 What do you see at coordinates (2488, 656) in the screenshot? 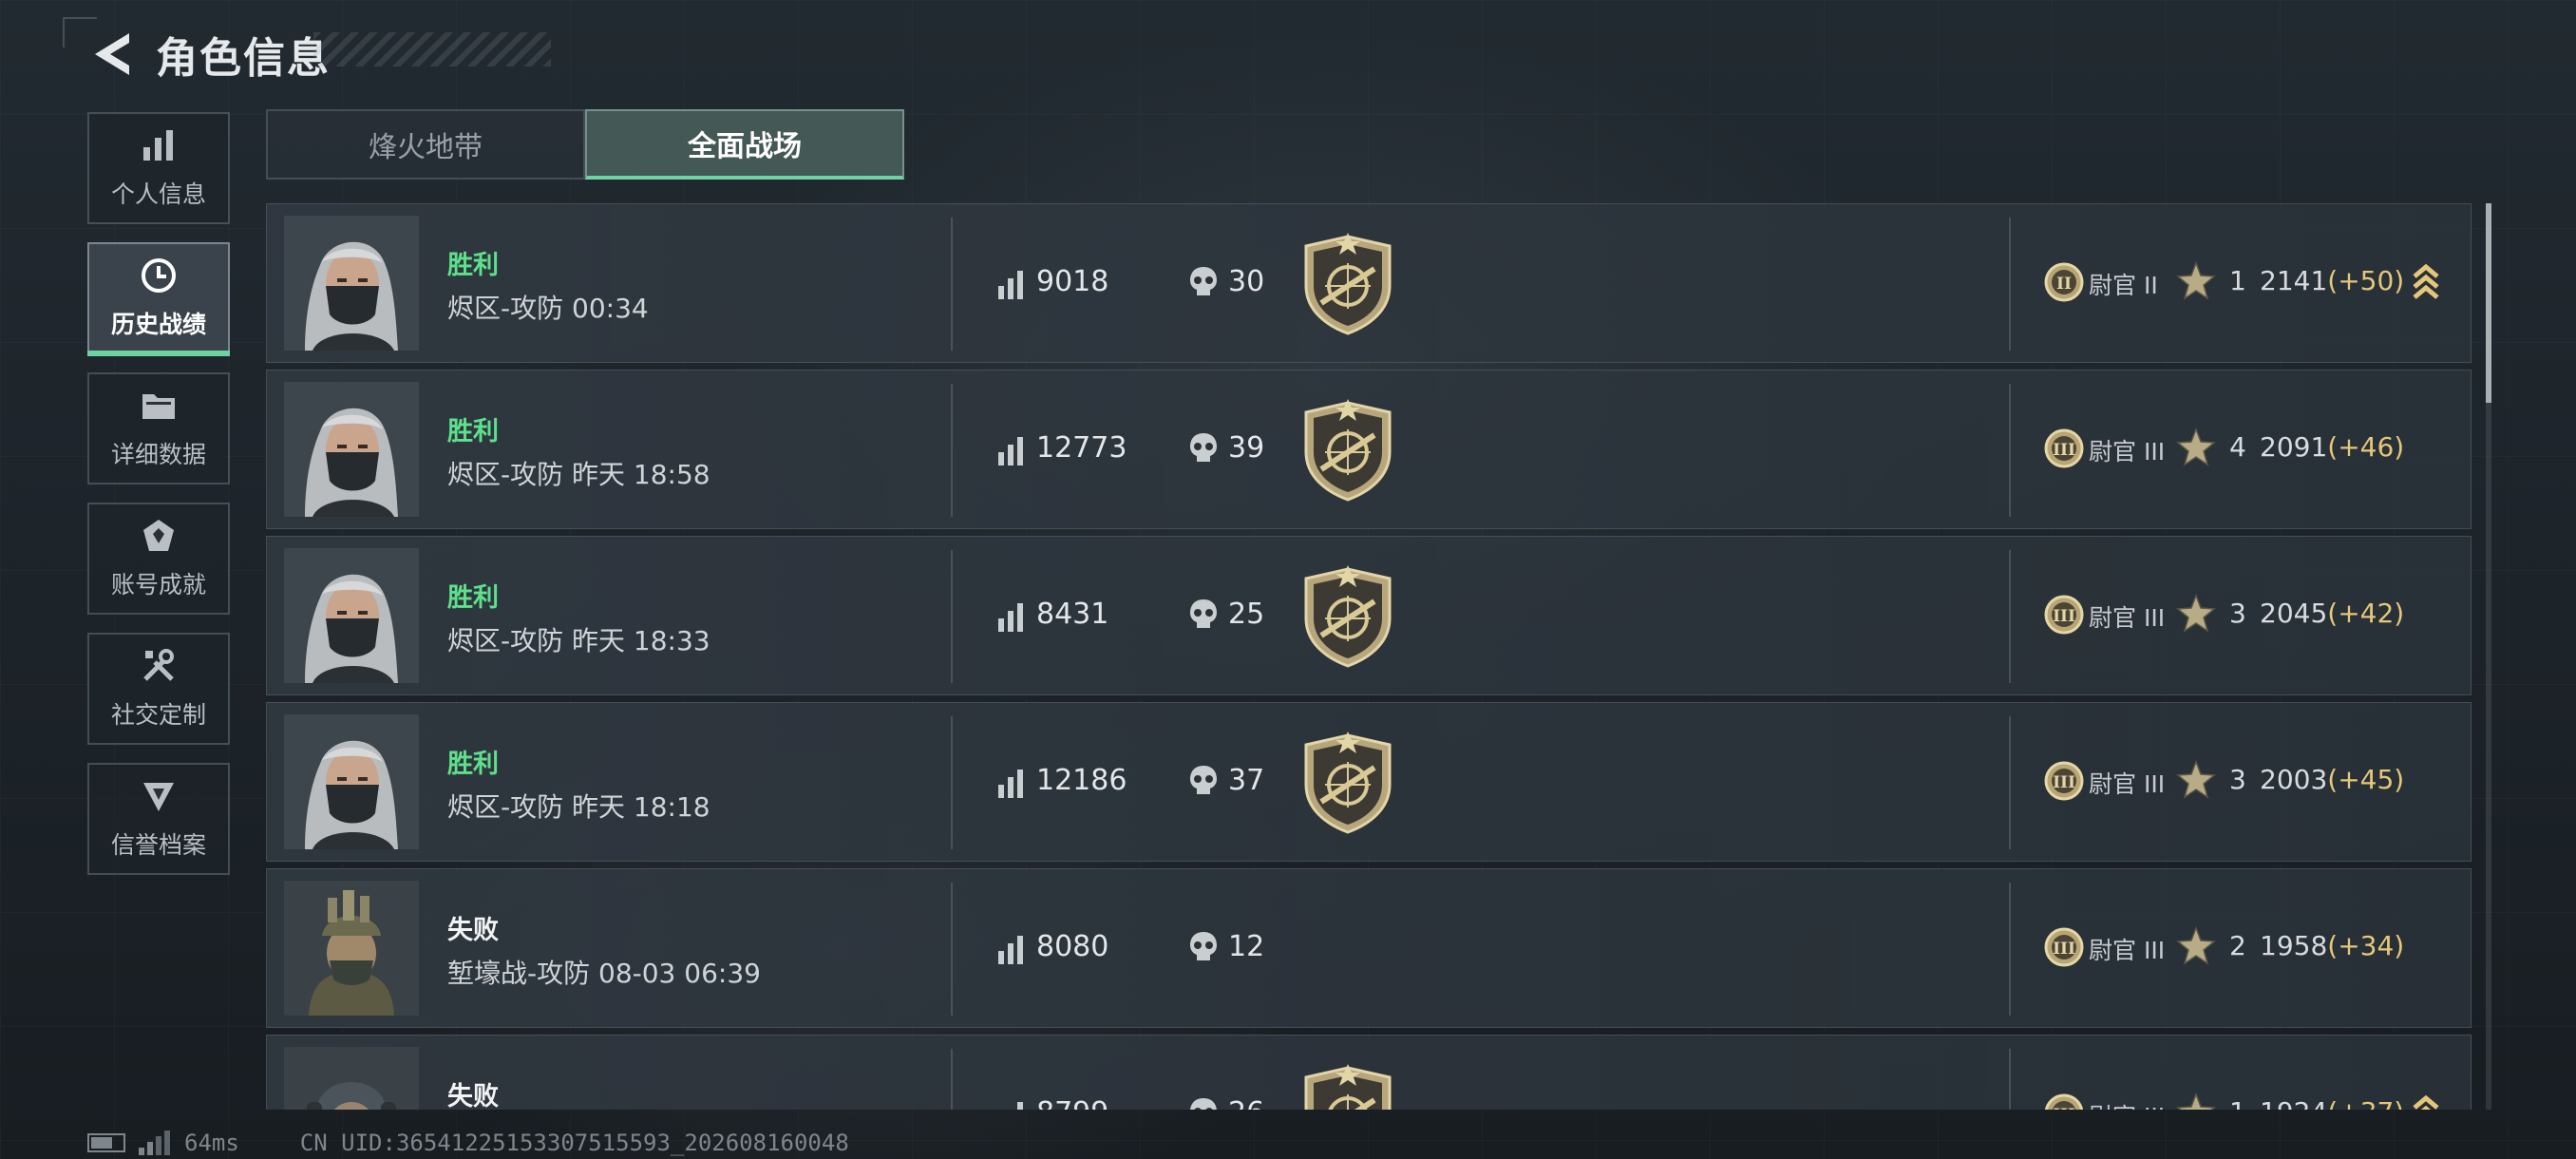
I see `list-scrollbar` at bounding box center [2488, 656].